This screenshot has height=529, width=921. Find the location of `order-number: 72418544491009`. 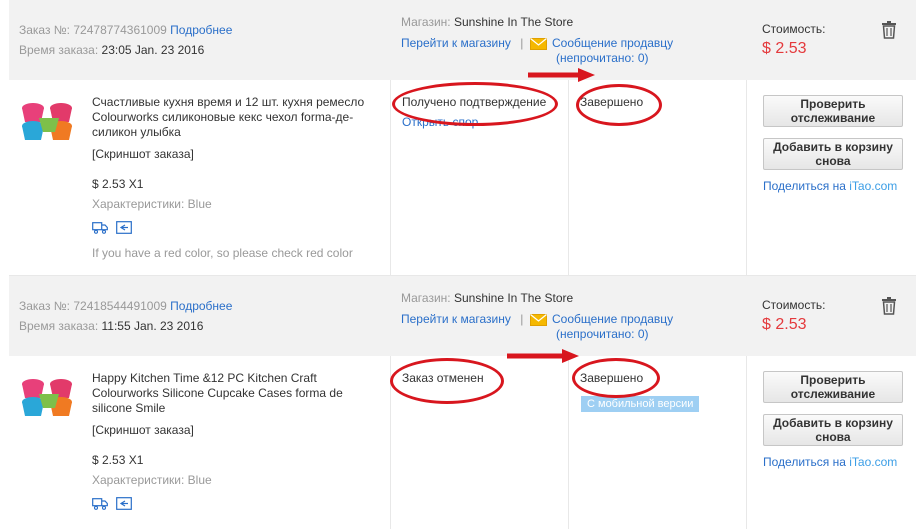

order-number: 72418544491009 is located at coordinates (120, 306).